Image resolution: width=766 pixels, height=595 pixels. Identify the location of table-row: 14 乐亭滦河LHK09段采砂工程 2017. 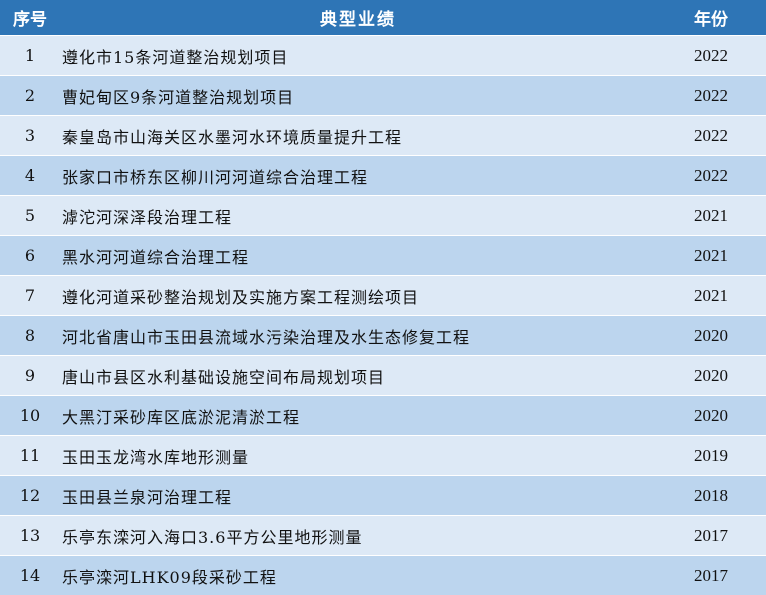
(383, 575).